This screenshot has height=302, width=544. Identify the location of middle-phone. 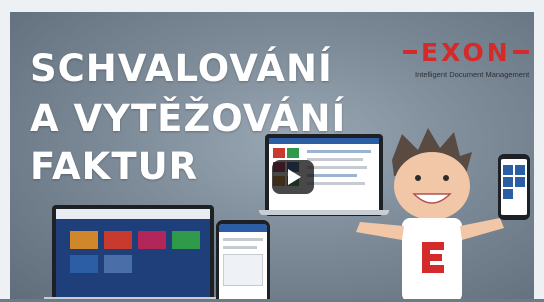
(244, 261).